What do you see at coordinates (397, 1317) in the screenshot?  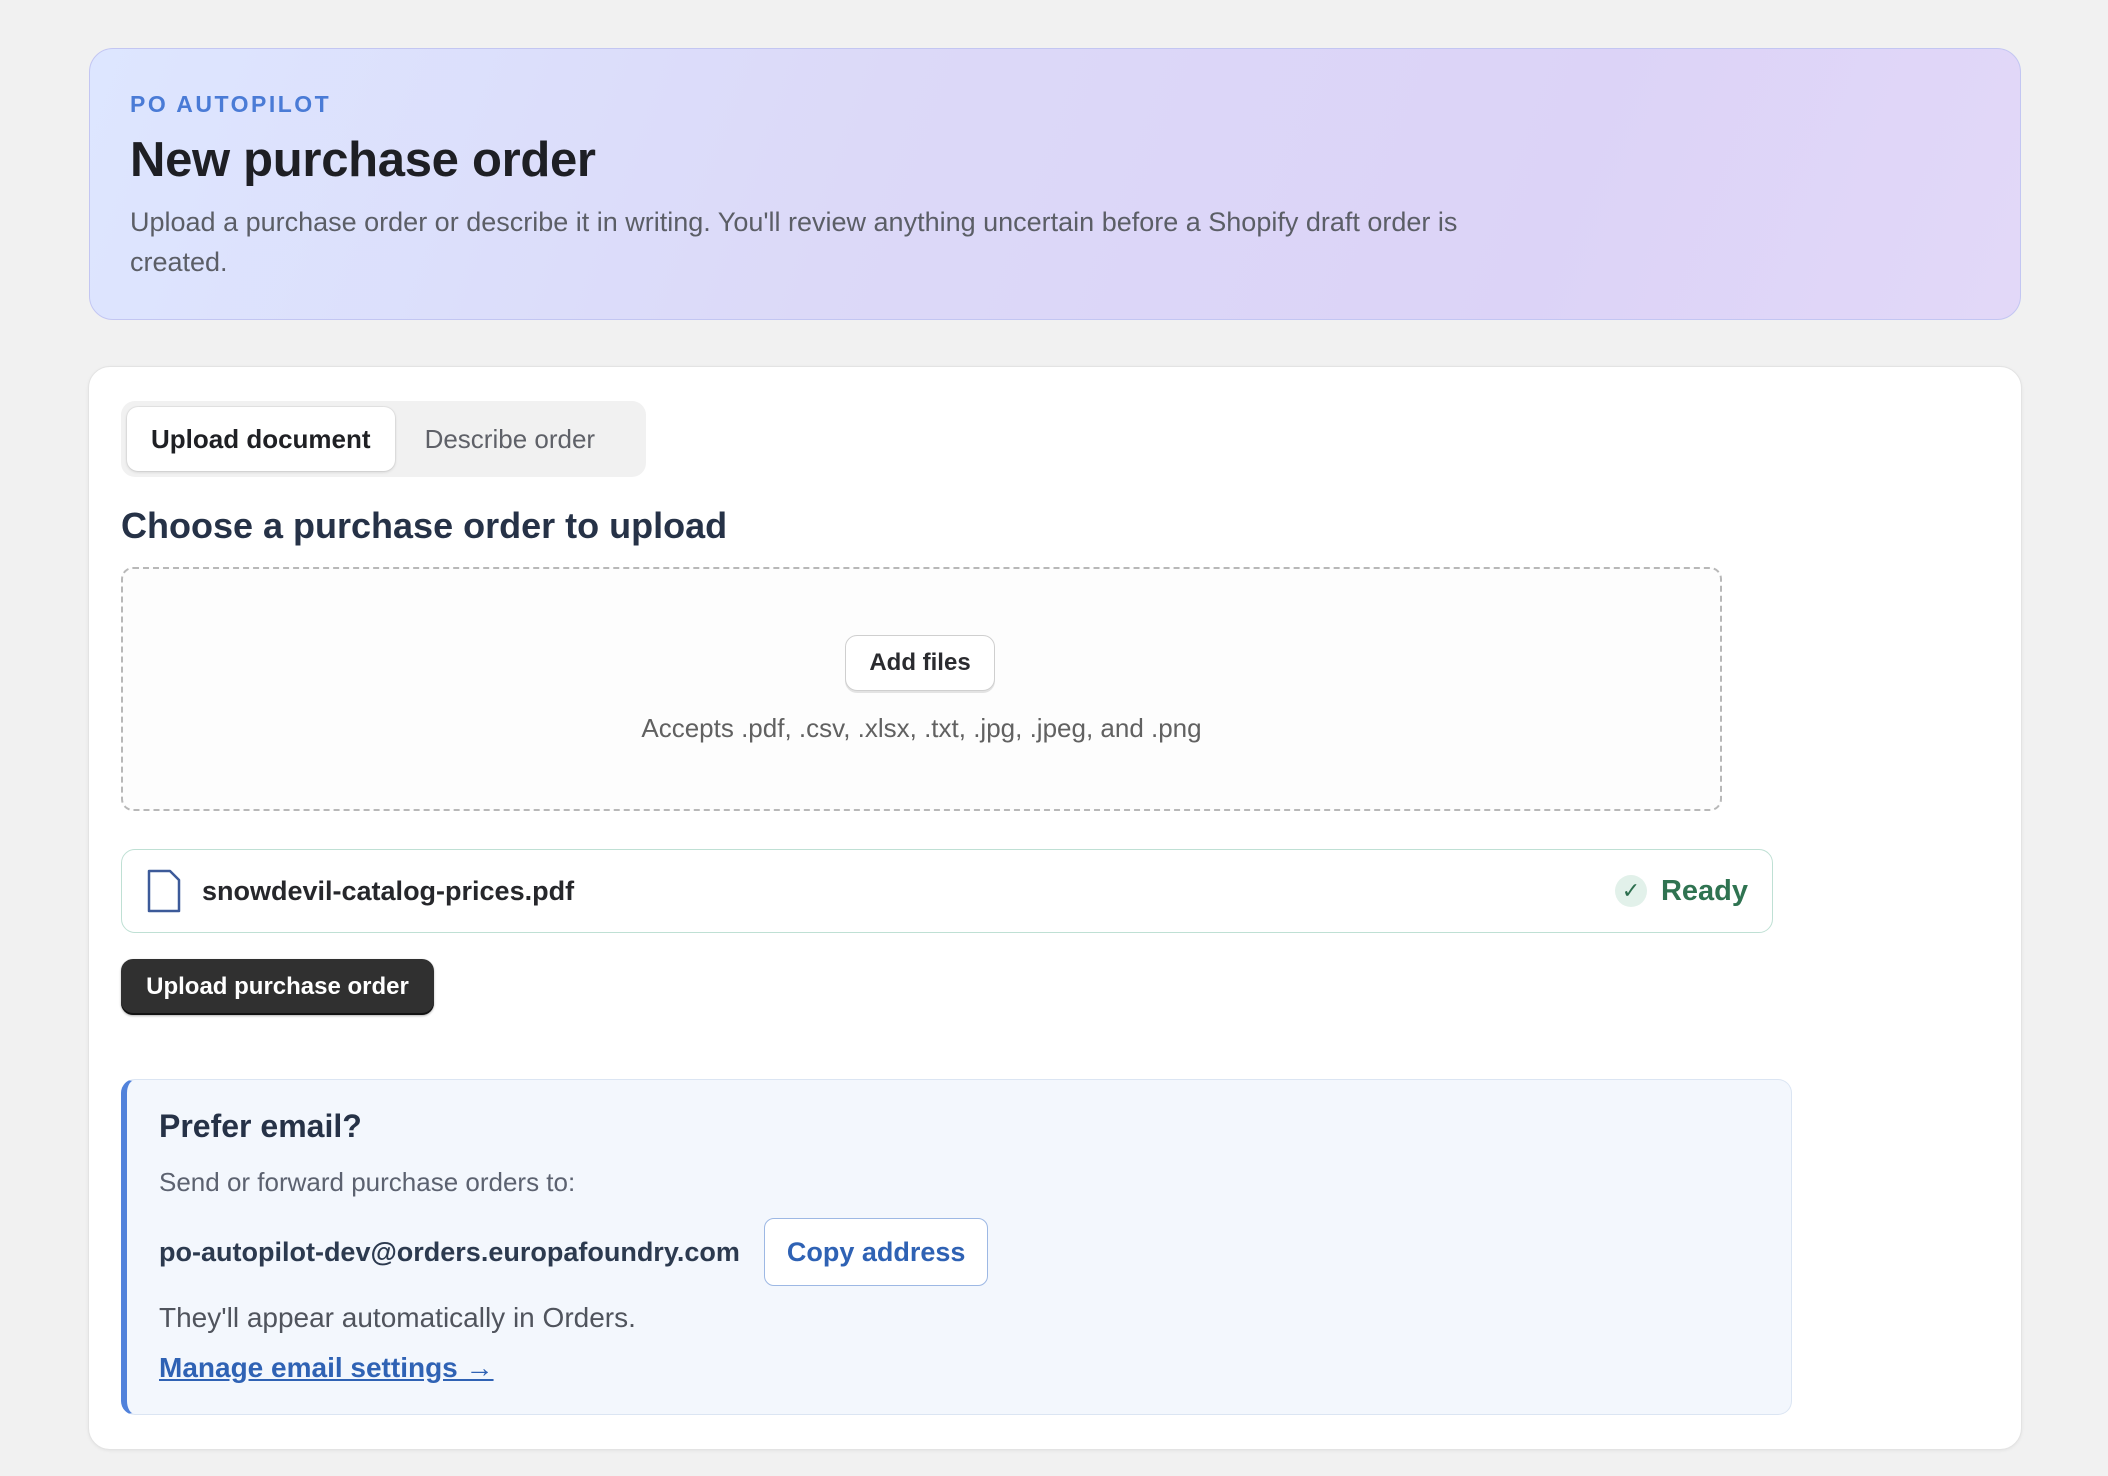 I see `email-note: They'll appear automatically in Orders.` at bounding box center [397, 1317].